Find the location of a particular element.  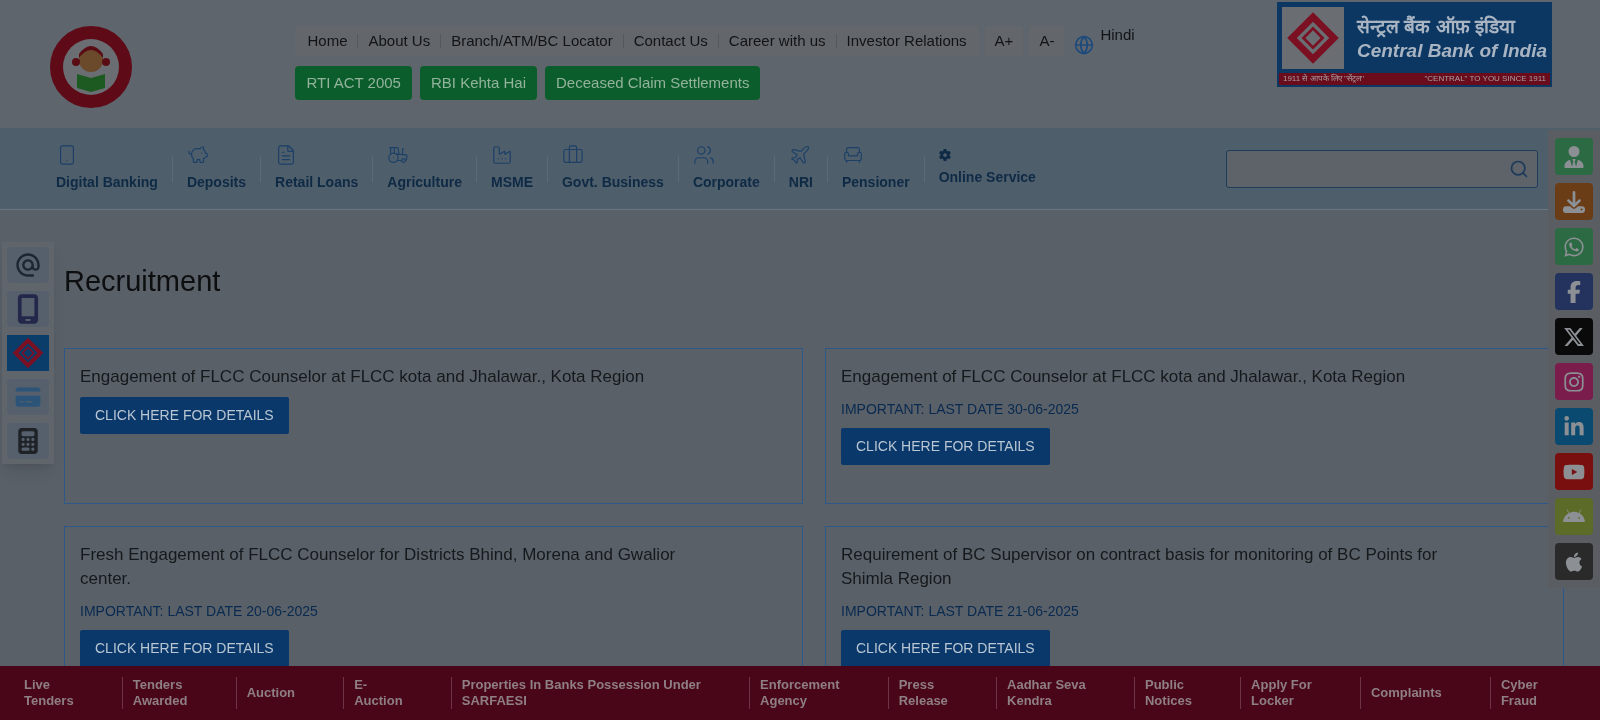

page-title: Recruitment is located at coordinates (143, 281).